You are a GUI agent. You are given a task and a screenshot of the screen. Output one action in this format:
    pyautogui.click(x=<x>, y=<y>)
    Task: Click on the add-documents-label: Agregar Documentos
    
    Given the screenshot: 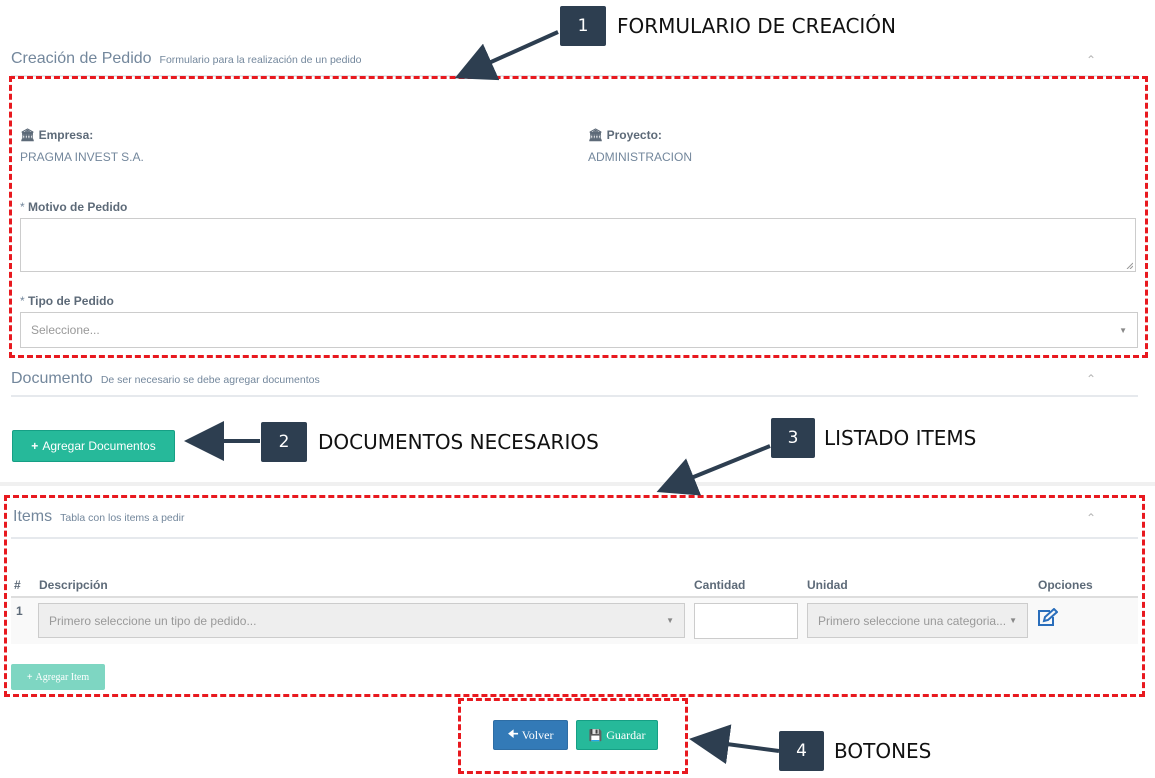 What is the action you would take?
    pyautogui.click(x=99, y=446)
    